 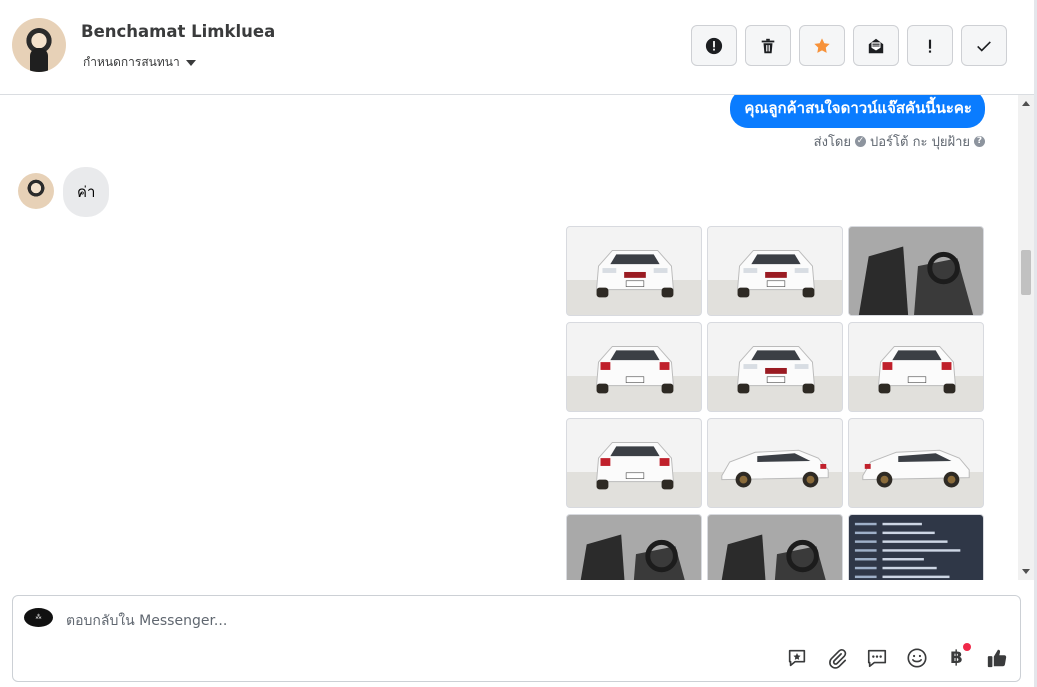 I want to click on sent-by-line: ส่งโดย ✓ ปอร์โต้ กะ ปุยฝ้าย ?, so click(x=899, y=141).